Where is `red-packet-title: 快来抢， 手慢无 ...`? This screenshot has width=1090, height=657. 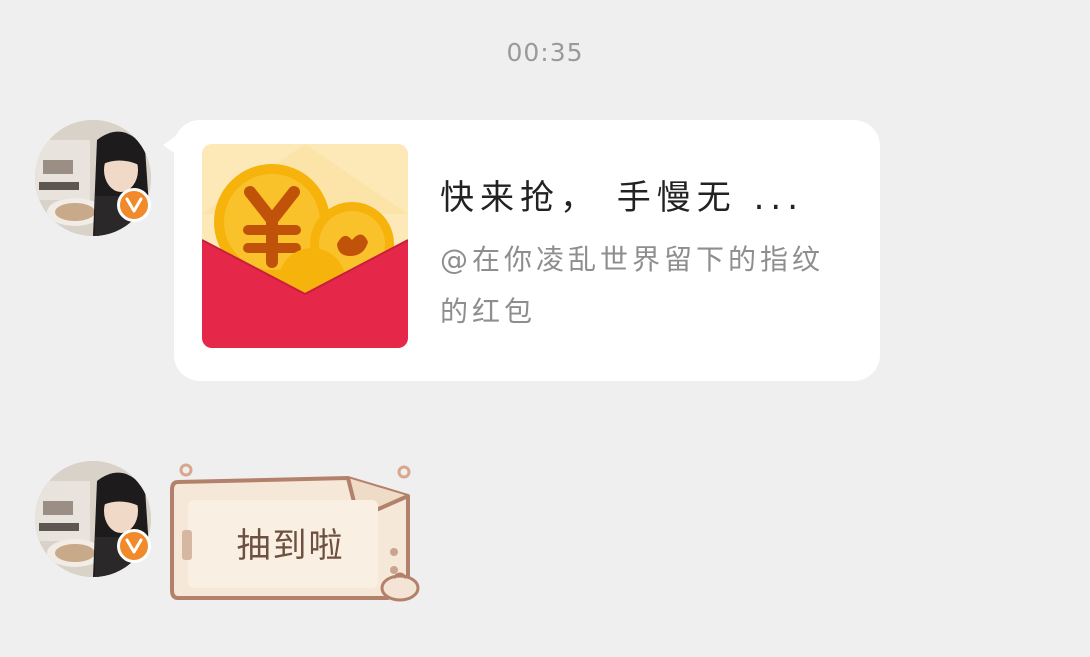 red-packet-title: 快来抢， 手慢无 ... is located at coordinates (622, 198).